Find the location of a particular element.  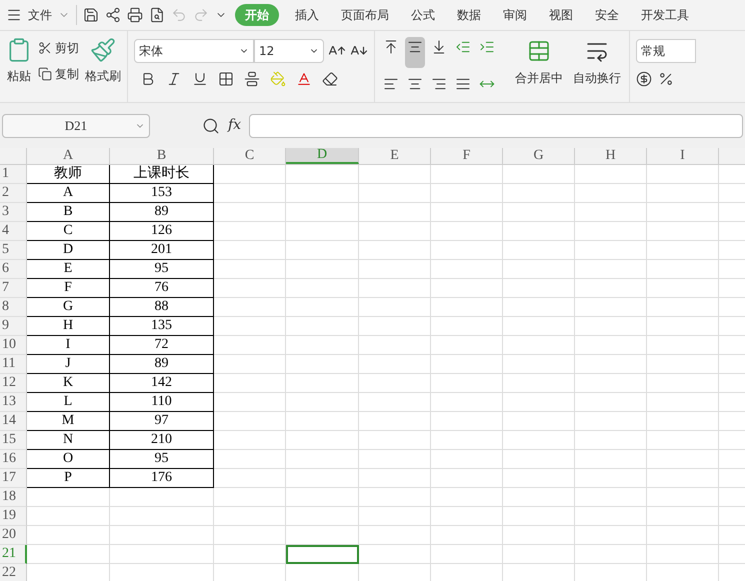

table-cell: I is located at coordinates (68, 345).